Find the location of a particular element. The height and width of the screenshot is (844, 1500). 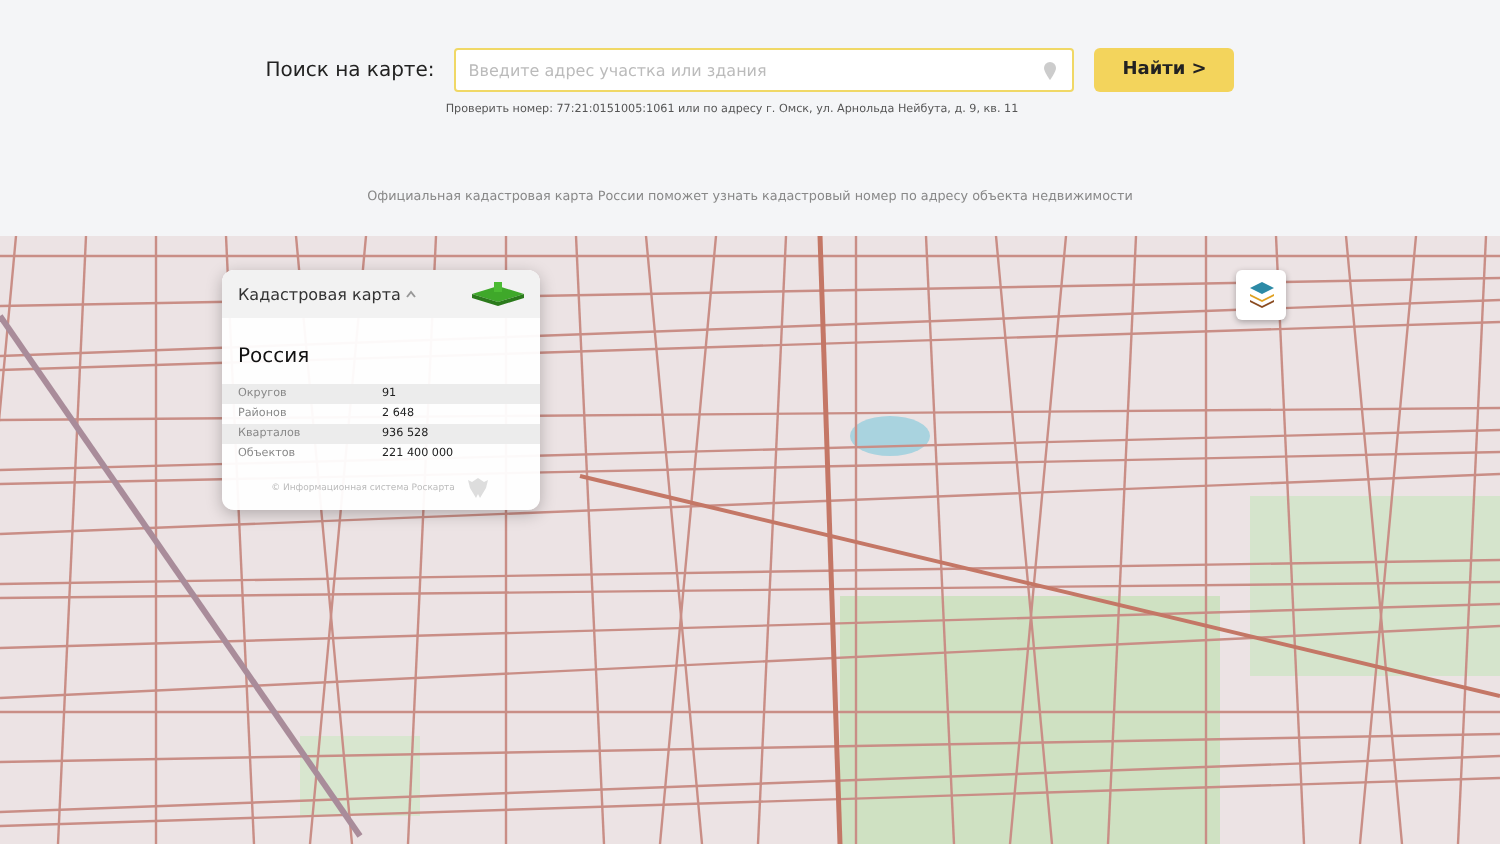

location-pin-icon is located at coordinates (1050, 71).